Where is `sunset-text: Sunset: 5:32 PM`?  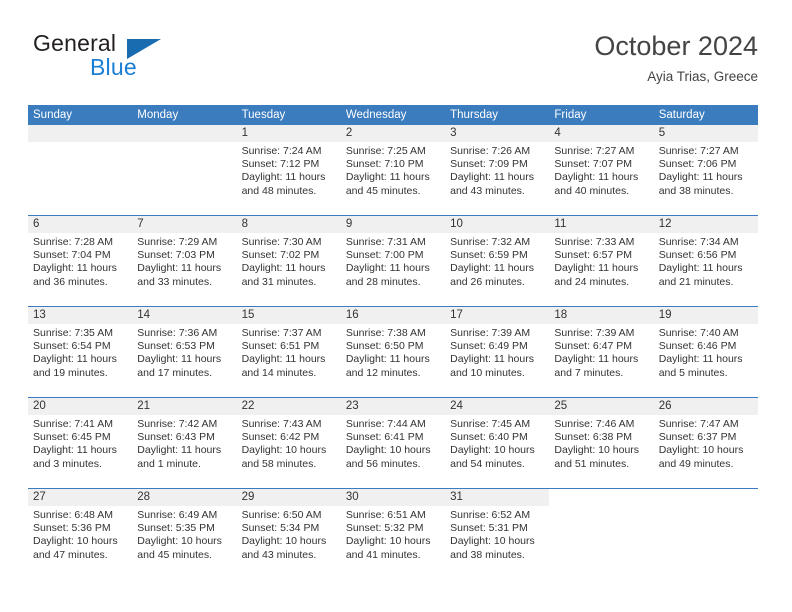
sunset-text: Sunset: 5:32 PM is located at coordinates (384, 528).